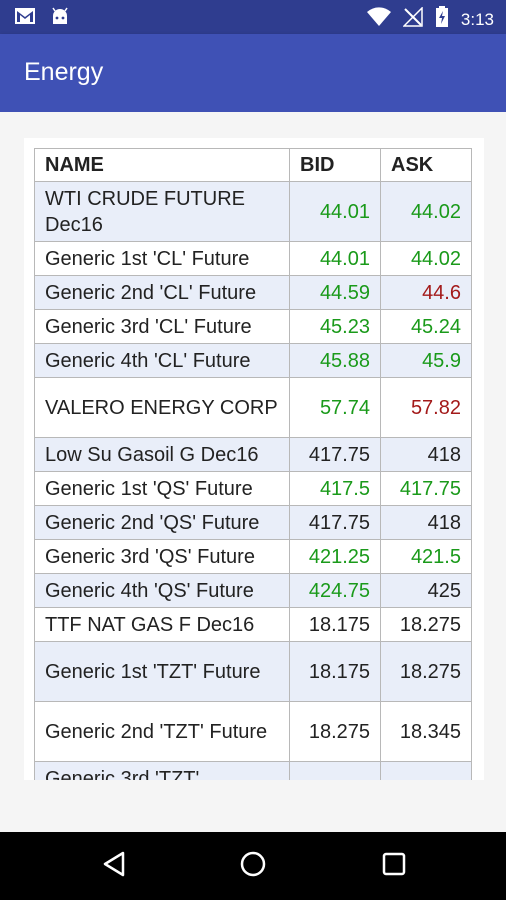 This screenshot has width=506, height=900. What do you see at coordinates (162, 326) in the screenshot?
I see `row-name: Generic 3rd 'CL' Future` at bounding box center [162, 326].